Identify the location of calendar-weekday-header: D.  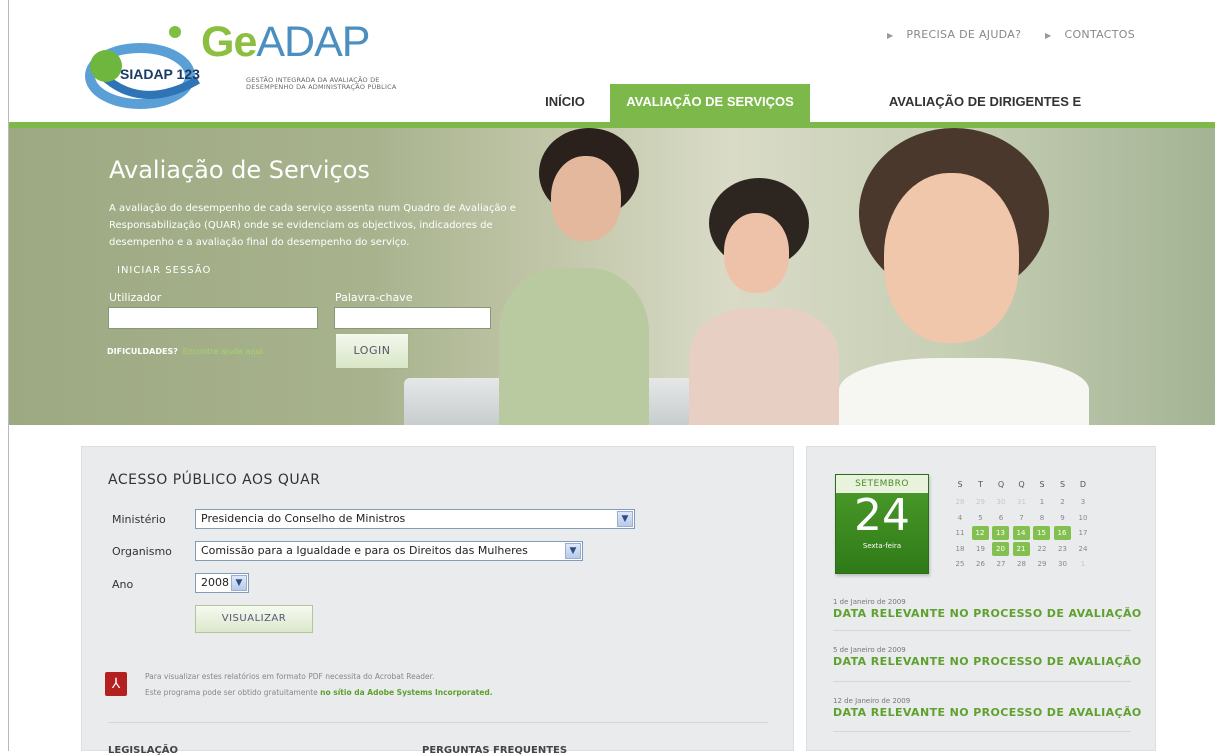
(1083, 484).